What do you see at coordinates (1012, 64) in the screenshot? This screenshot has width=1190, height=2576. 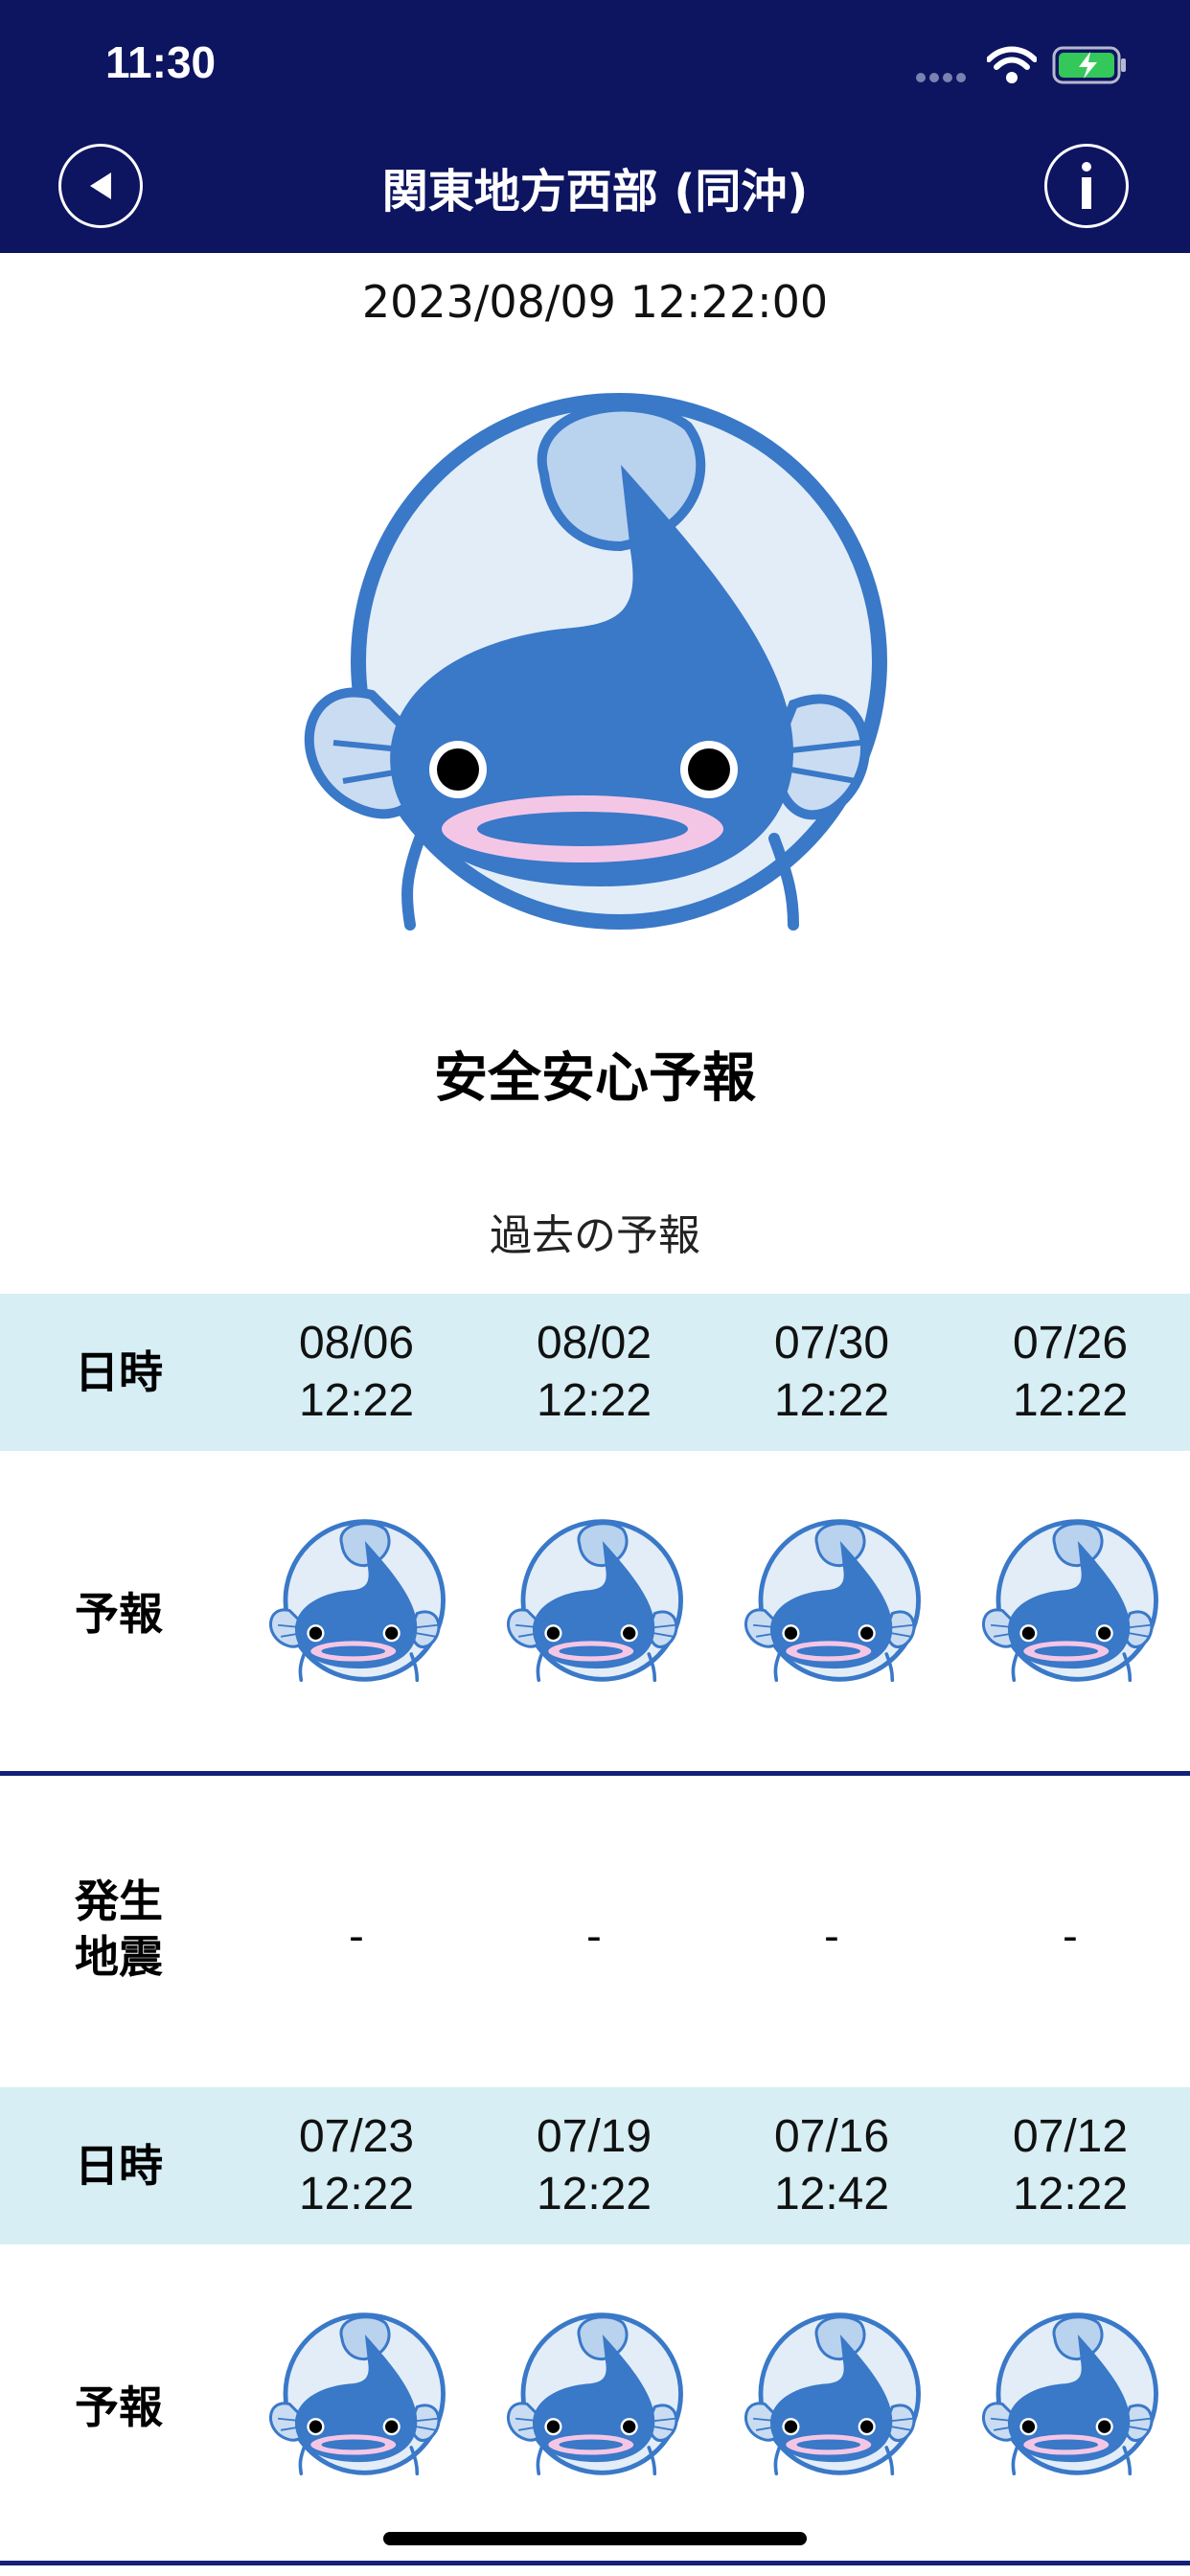 I see `wifi-icon` at bounding box center [1012, 64].